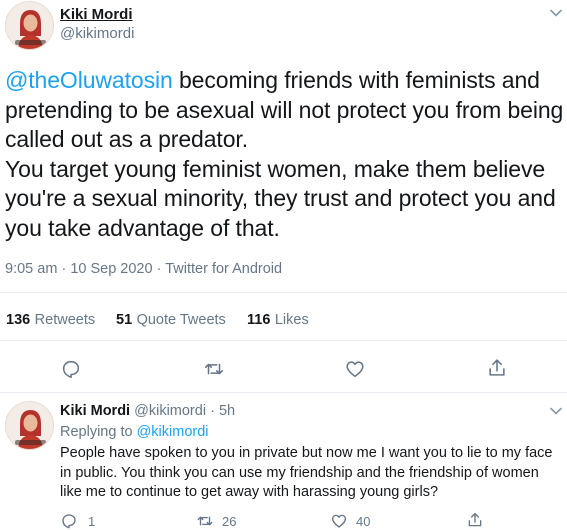  Describe the element at coordinates (29, 425) in the screenshot. I see `reply-author-avatar` at that location.